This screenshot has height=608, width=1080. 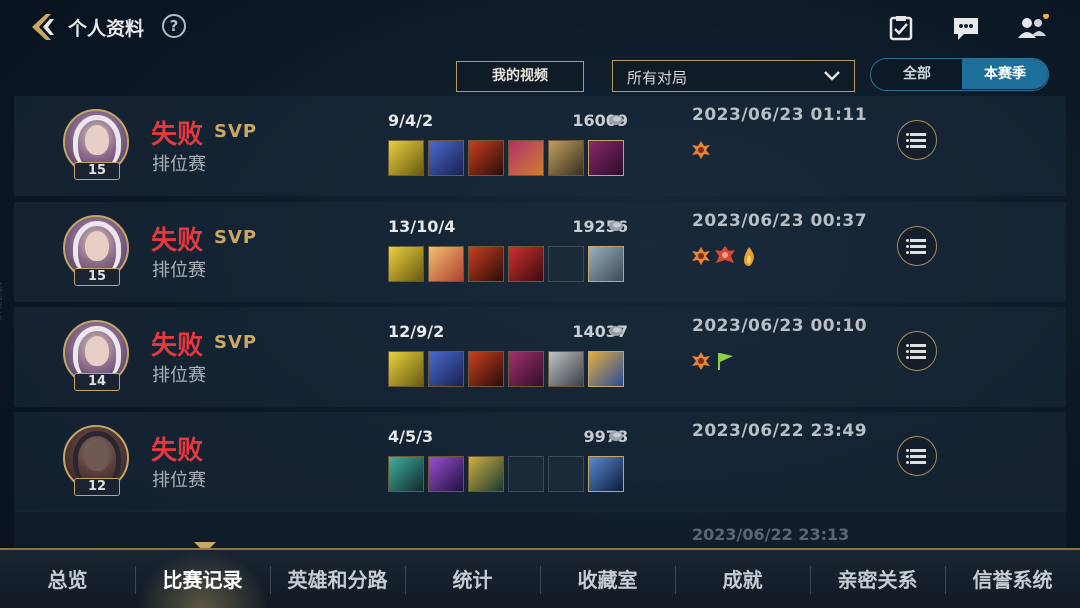 I want to click on tab-match-history: 比赛记录, so click(x=202, y=579).